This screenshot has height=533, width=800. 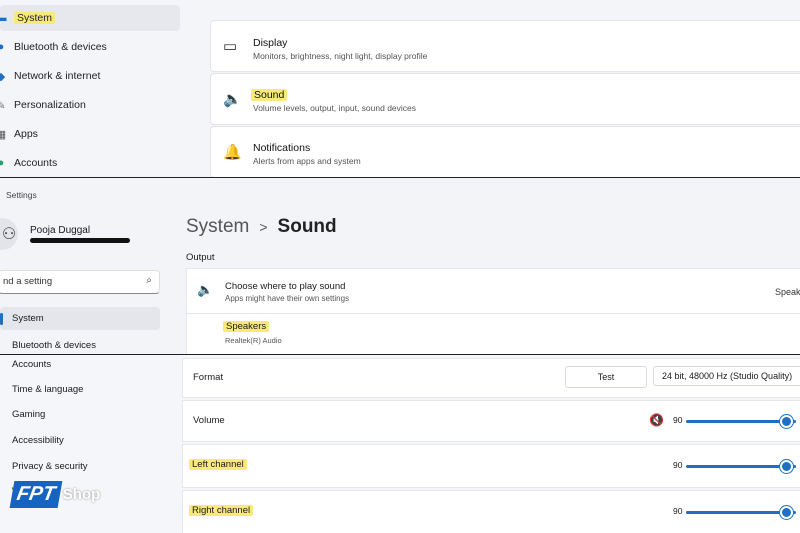 What do you see at coordinates (3, 134) in the screenshot?
I see `apps-icon: ▦` at bounding box center [3, 134].